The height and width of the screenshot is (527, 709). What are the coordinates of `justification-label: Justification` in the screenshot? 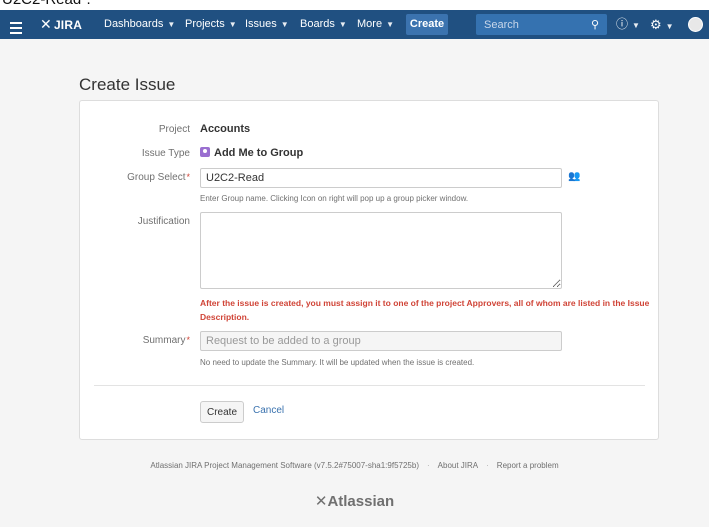 It's located at (163, 221).